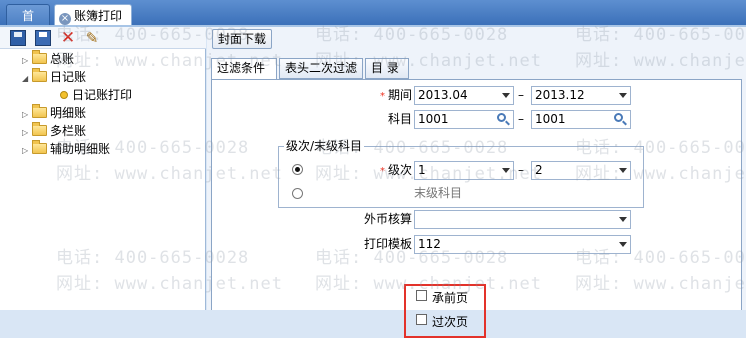 The image size is (746, 338). I want to click on carry-forward-label: 承前页, so click(450, 298).